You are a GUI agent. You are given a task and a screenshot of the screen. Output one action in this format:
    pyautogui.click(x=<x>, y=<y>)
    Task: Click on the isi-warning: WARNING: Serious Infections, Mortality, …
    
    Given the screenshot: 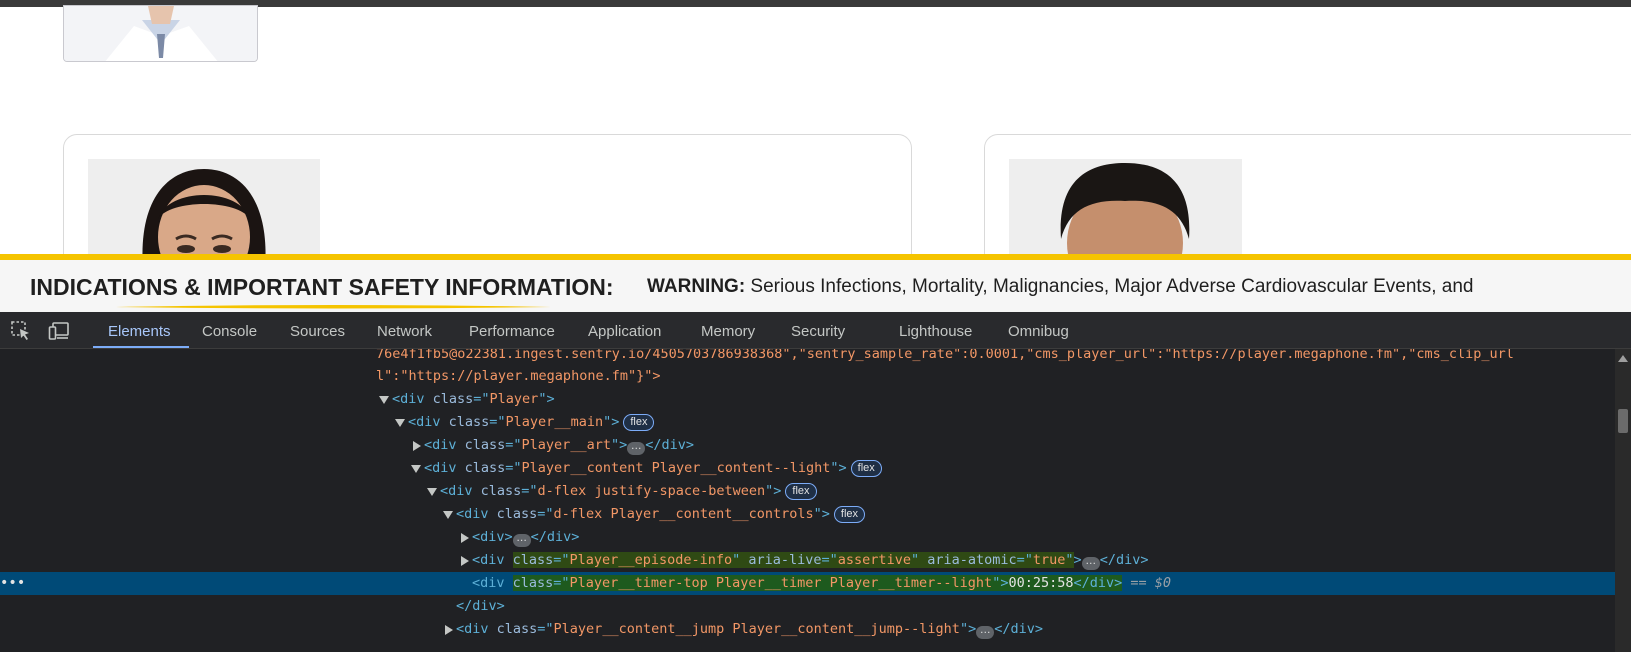 What is the action you would take?
    pyautogui.click(x=1060, y=287)
    